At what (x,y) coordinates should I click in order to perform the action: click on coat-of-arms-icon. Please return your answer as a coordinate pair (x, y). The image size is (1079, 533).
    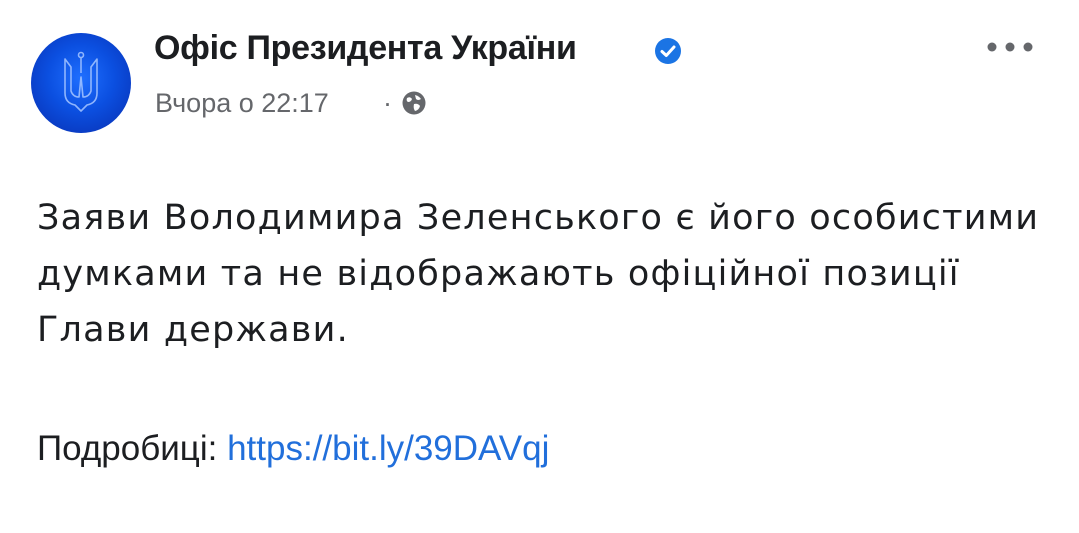
    Looking at the image, I should click on (81, 81).